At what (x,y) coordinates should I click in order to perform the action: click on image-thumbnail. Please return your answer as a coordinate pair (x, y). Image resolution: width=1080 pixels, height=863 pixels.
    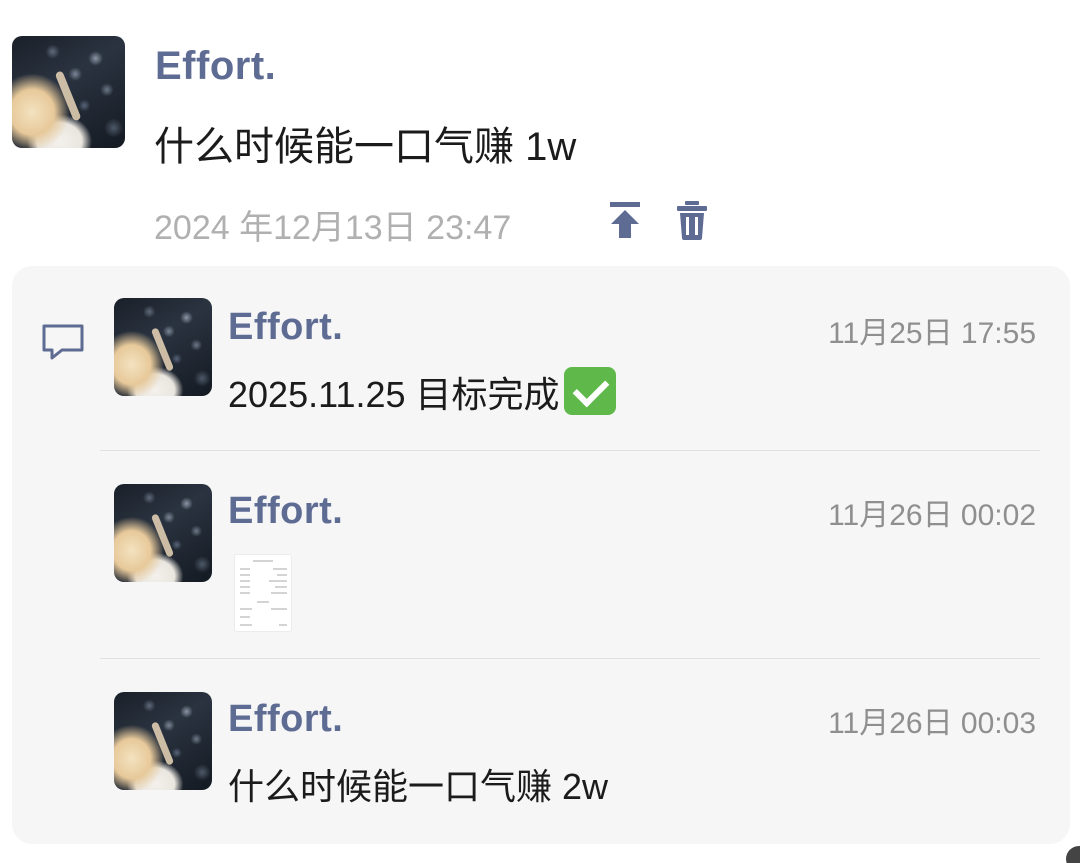
    Looking at the image, I should click on (263, 593).